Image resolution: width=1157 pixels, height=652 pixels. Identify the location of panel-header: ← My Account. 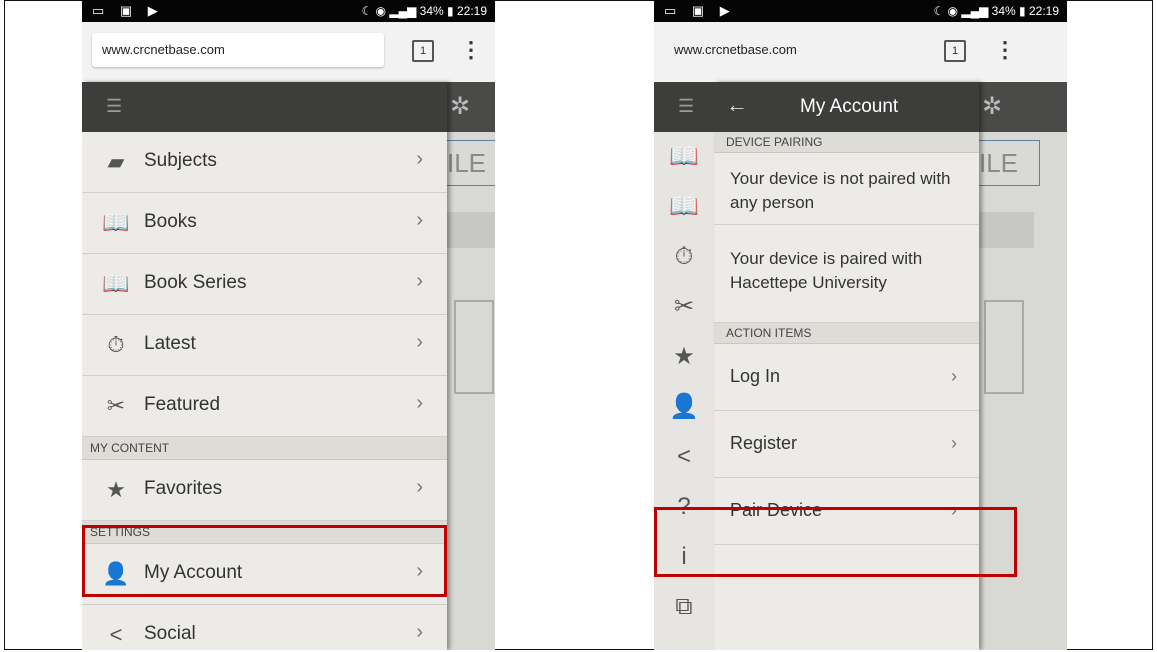
(846, 107).